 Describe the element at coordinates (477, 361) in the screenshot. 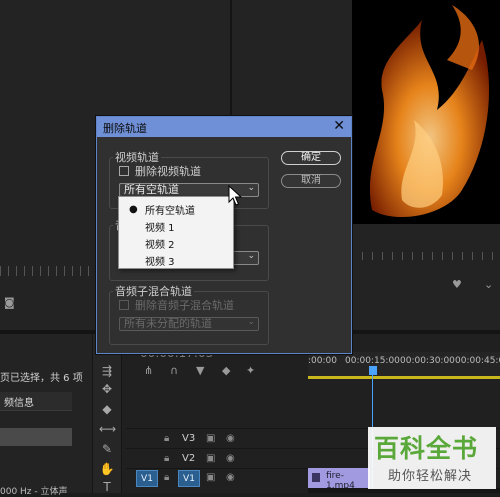

I see `ruler-tick-label: 00:00:45:00` at that location.